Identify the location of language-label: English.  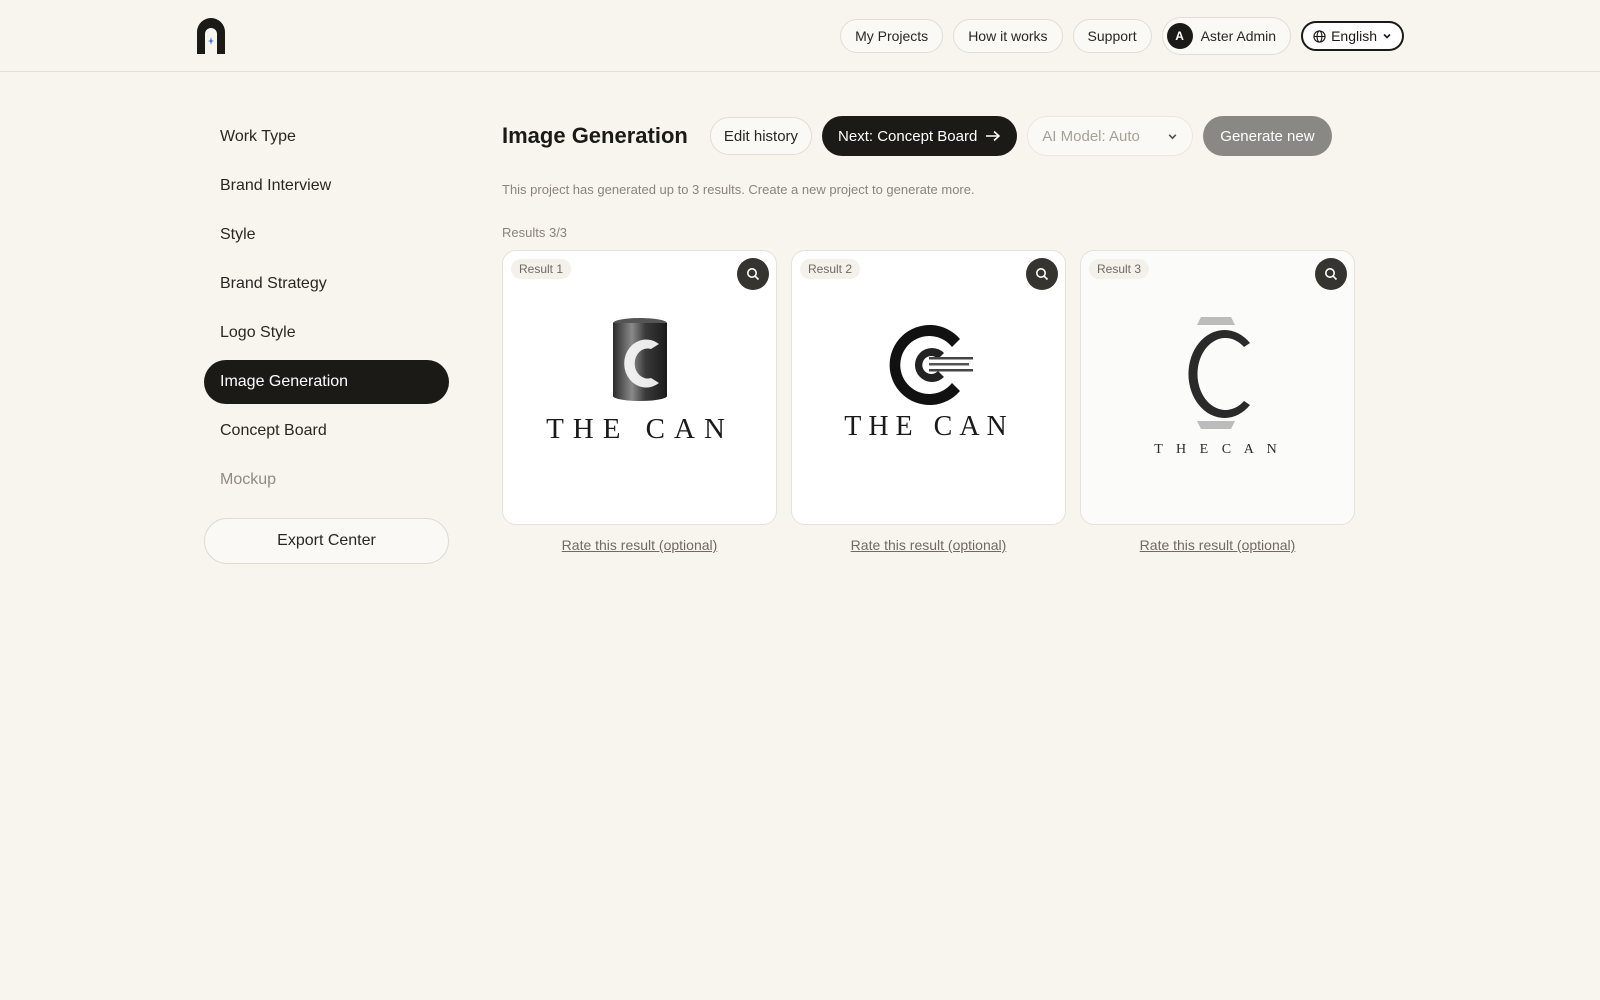
(1354, 36).